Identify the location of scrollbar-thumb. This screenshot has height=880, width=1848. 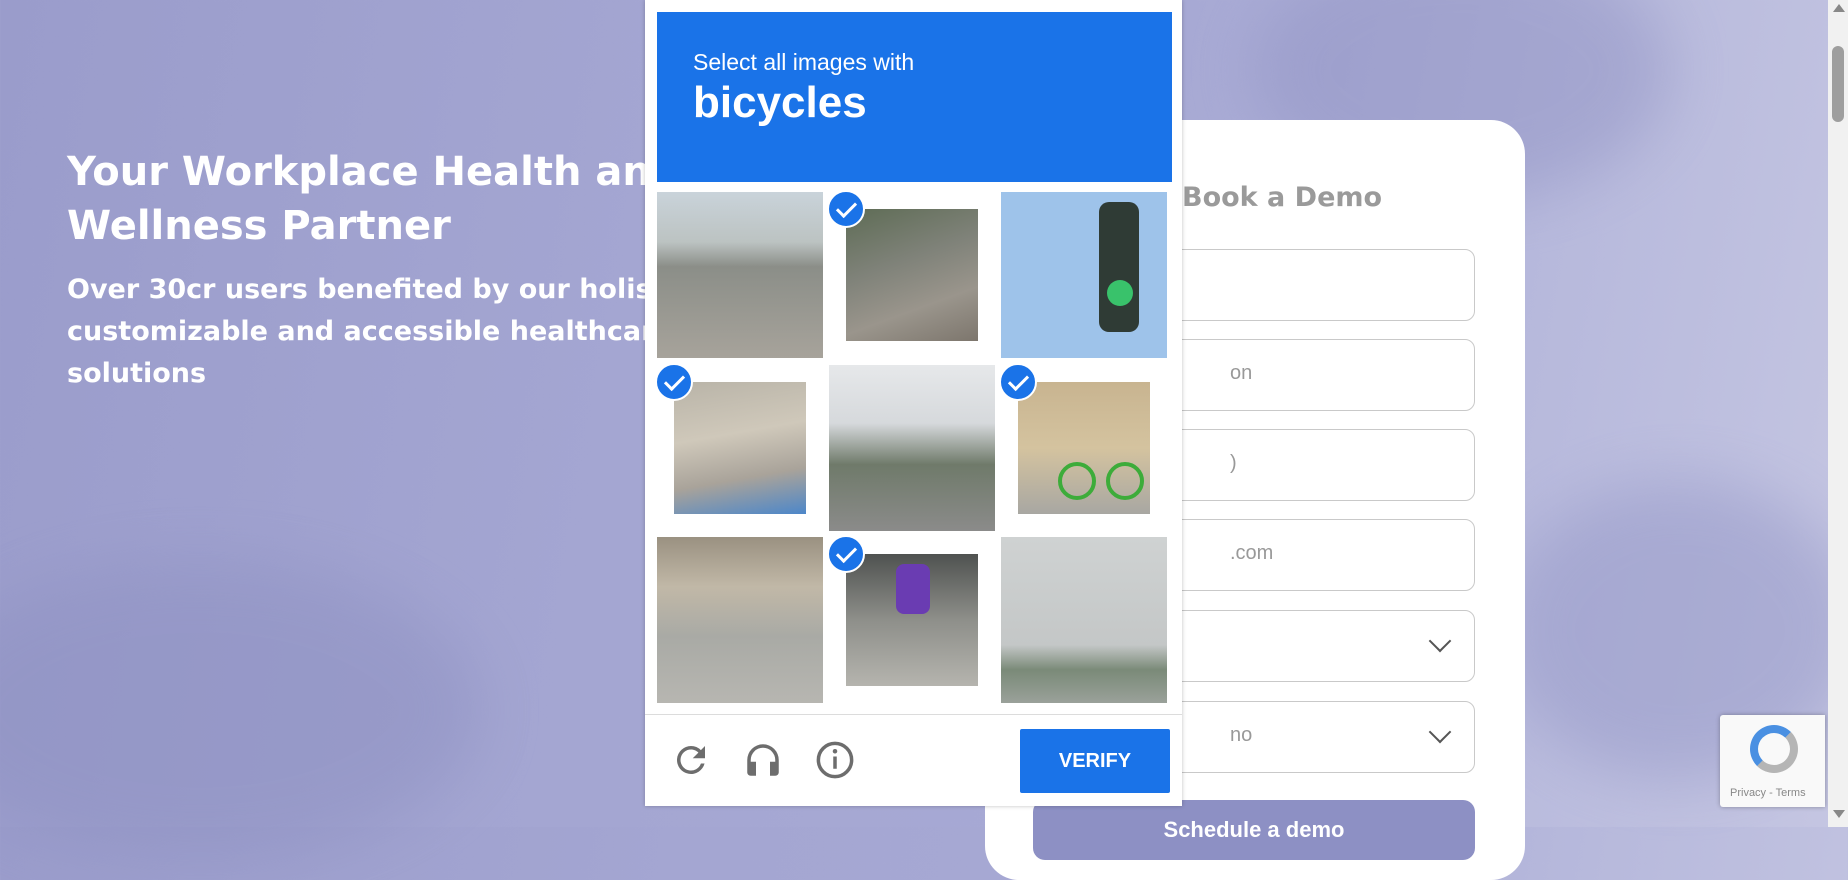
(1838, 84).